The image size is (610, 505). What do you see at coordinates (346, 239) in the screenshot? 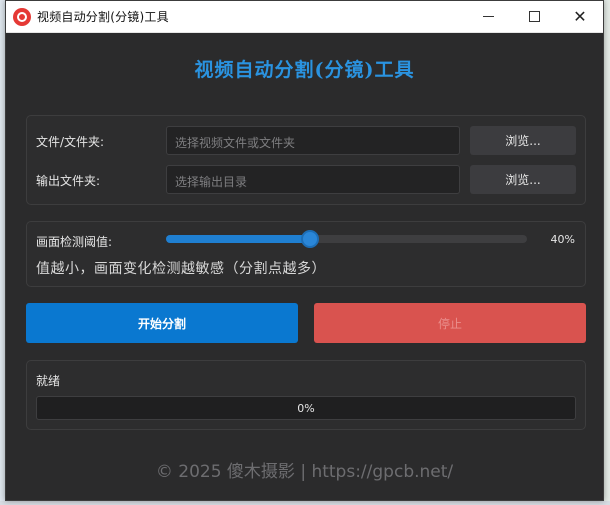
I see `threshold-slider` at bounding box center [346, 239].